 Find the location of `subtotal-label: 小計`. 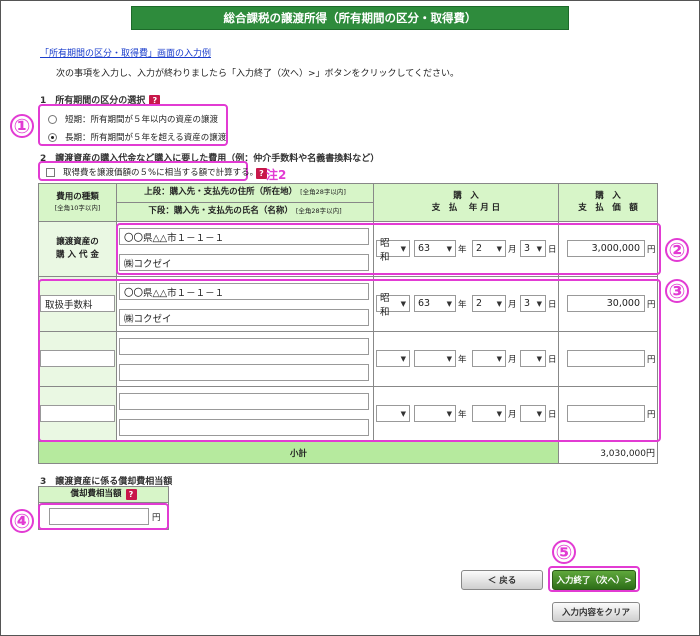

subtotal-label: 小計 is located at coordinates (298, 452).